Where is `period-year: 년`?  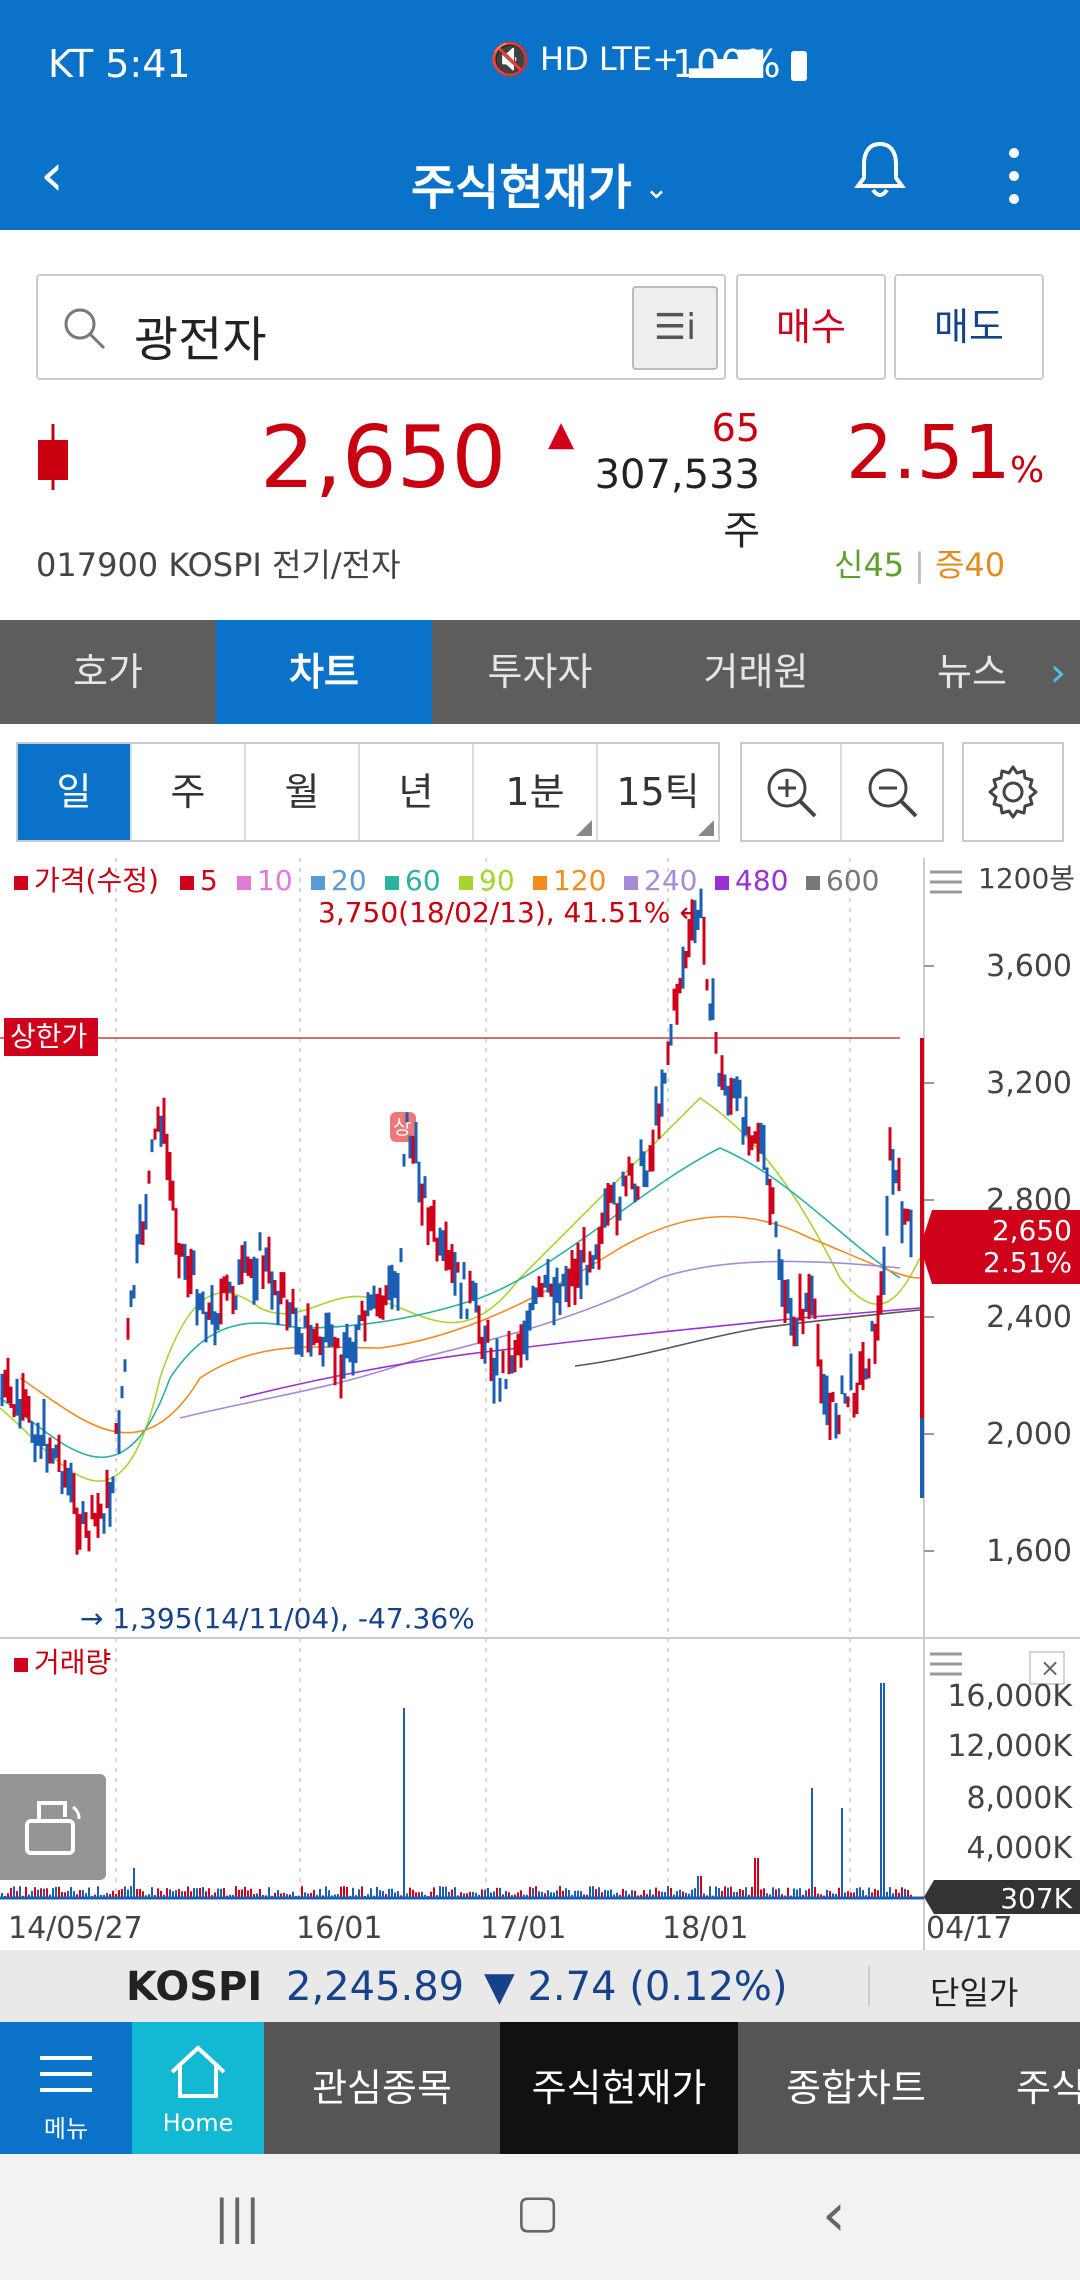
period-year: 년 is located at coordinates (417, 792).